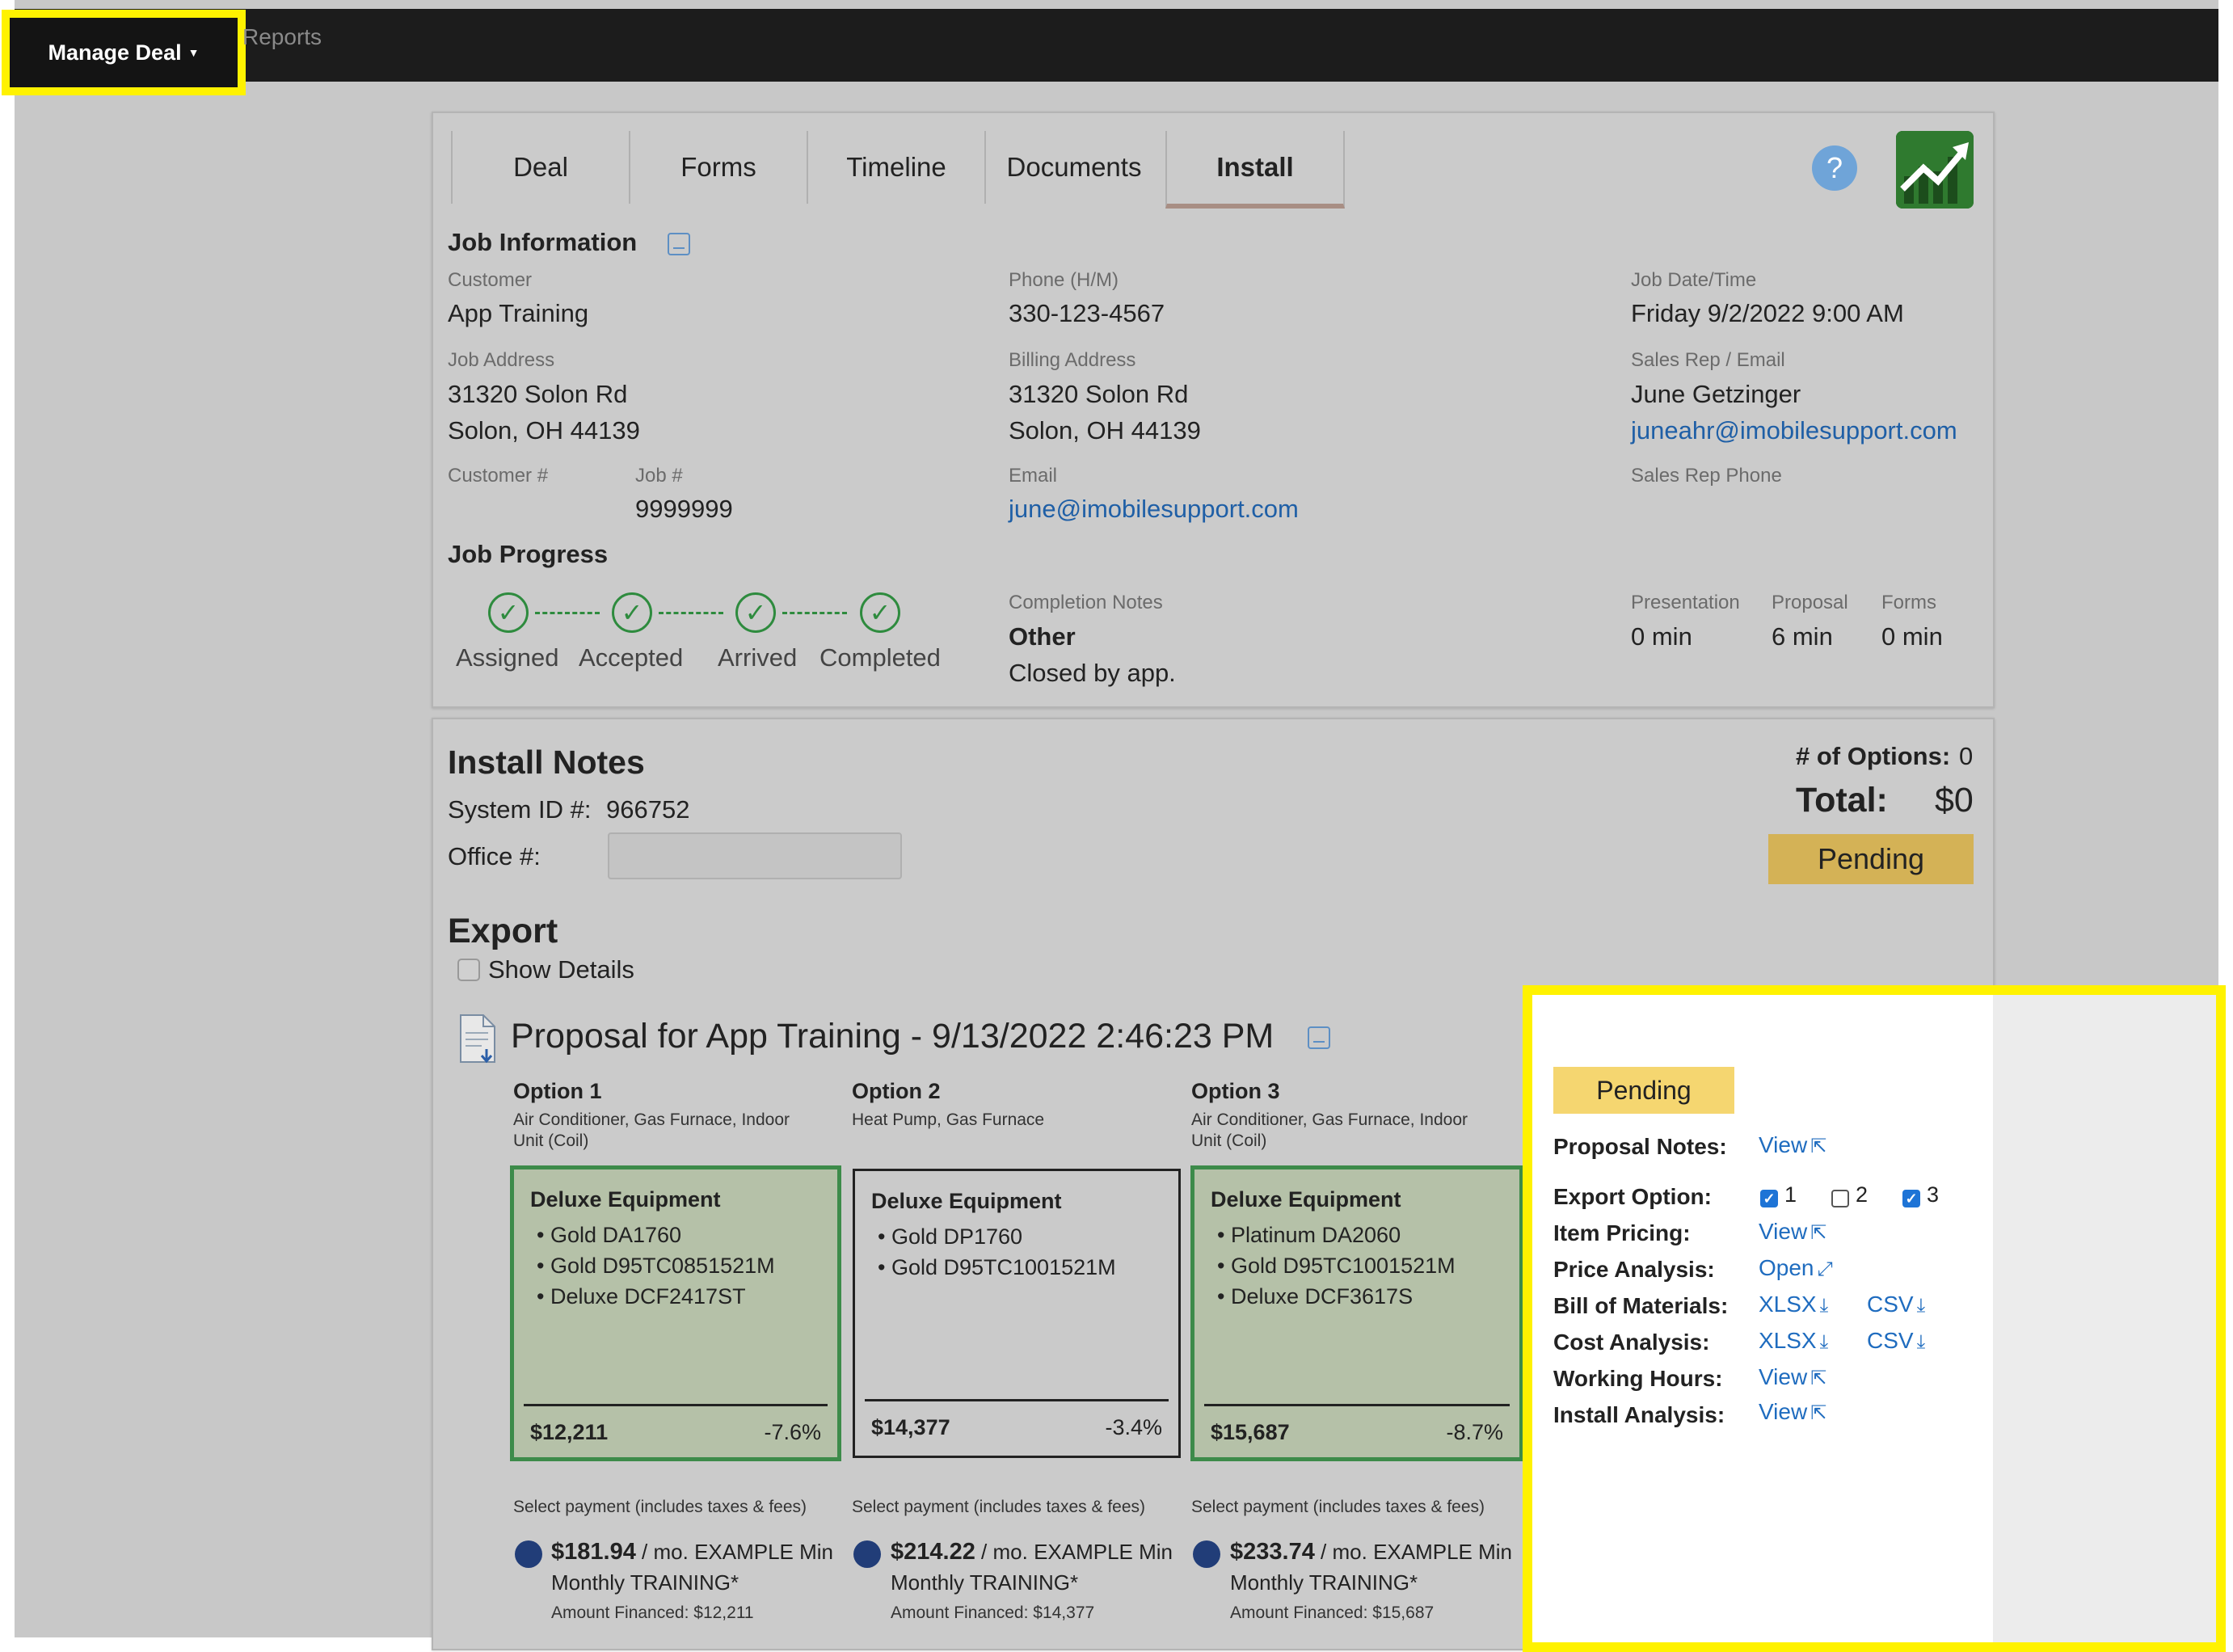 This screenshot has width=2233, height=1652. I want to click on show-details-label: Show Details, so click(561, 970).